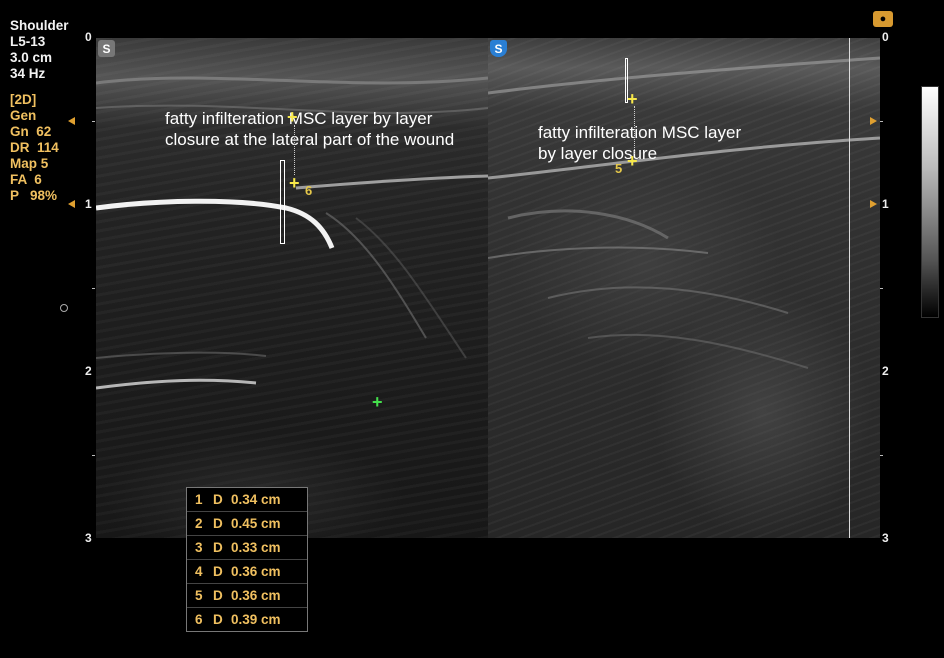 This screenshot has width=944, height=658. Describe the element at coordinates (247, 500) in the screenshot. I see `measurement-row: 1 D 0.34 cm` at that location.